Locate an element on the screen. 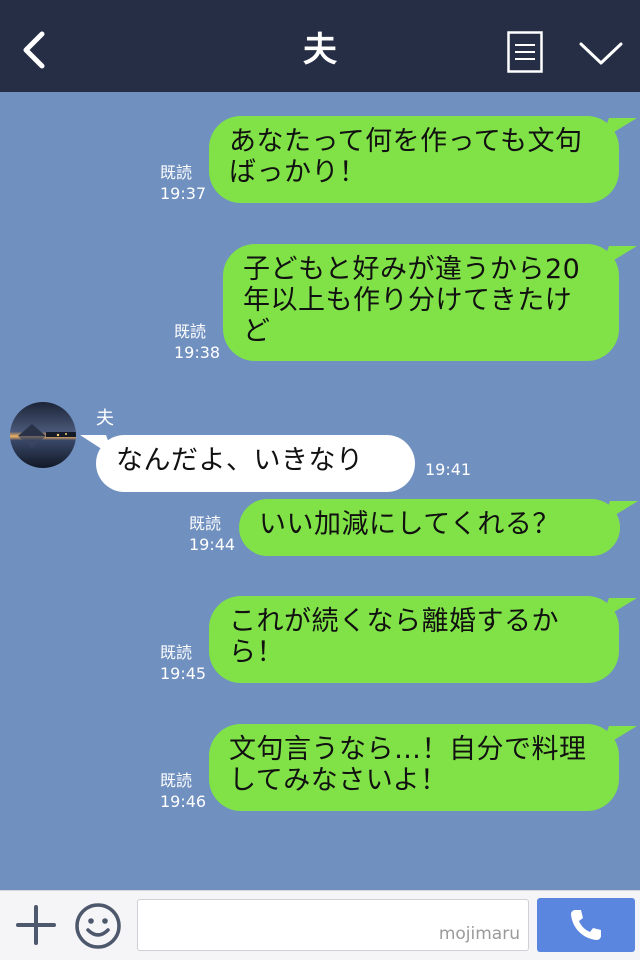 Image resolution: width=640 pixels, height=960 pixels. avatar is located at coordinates (43, 435).